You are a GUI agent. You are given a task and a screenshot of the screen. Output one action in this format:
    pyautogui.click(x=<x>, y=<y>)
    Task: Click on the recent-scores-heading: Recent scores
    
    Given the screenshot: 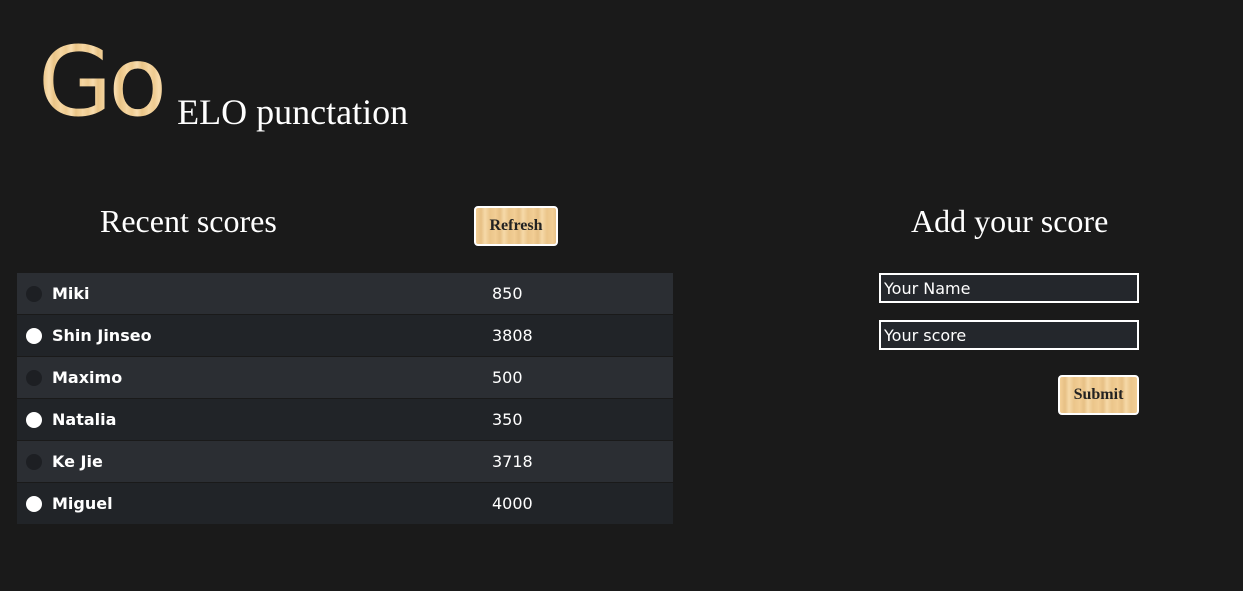 What is the action you would take?
    pyautogui.click(x=188, y=221)
    